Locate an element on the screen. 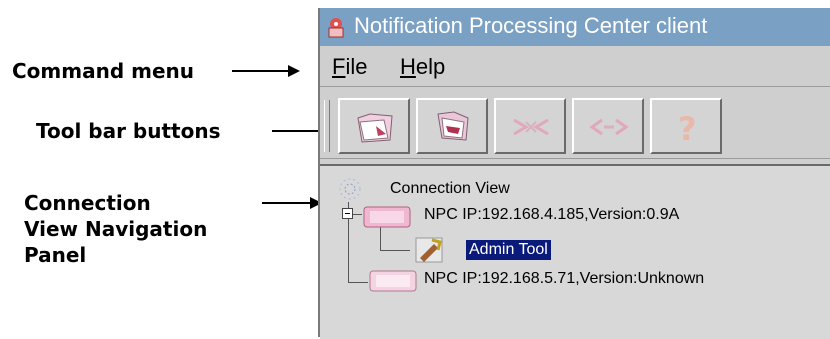 This screenshot has width=830, height=339. npc-app-icon is located at coordinates (336, 28).